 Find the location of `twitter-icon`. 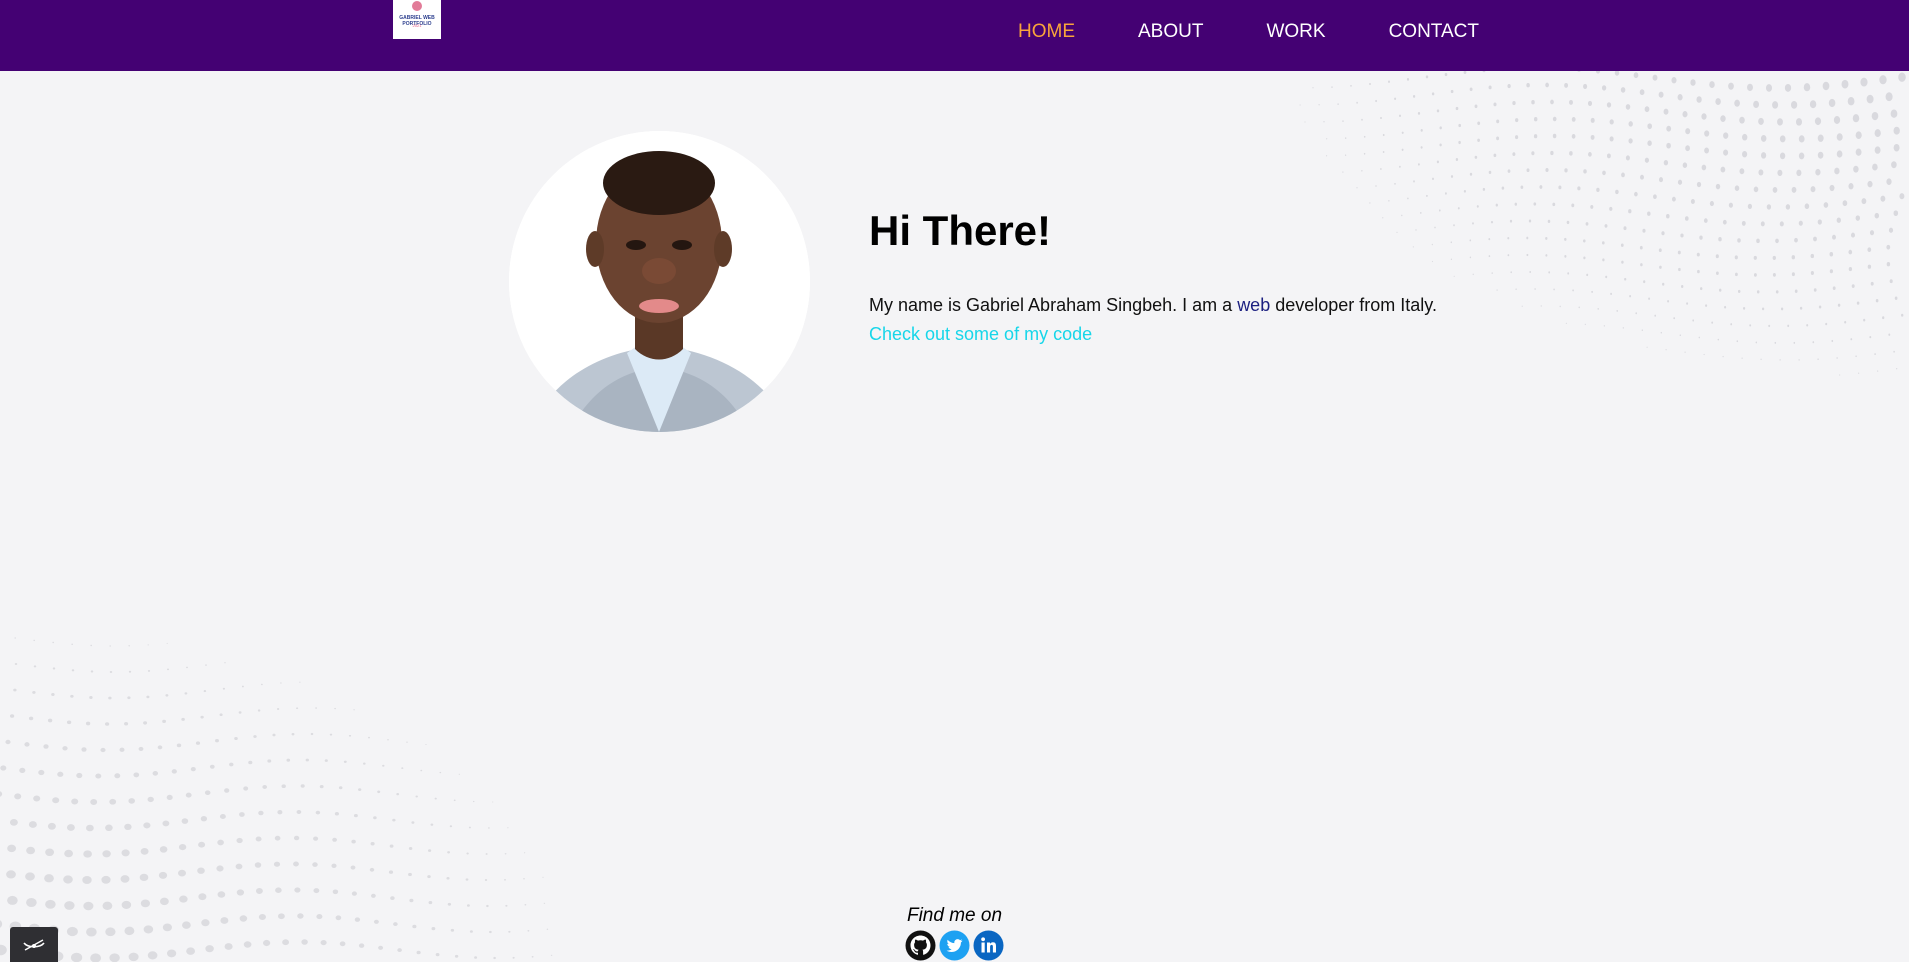

twitter-icon is located at coordinates (954, 945).